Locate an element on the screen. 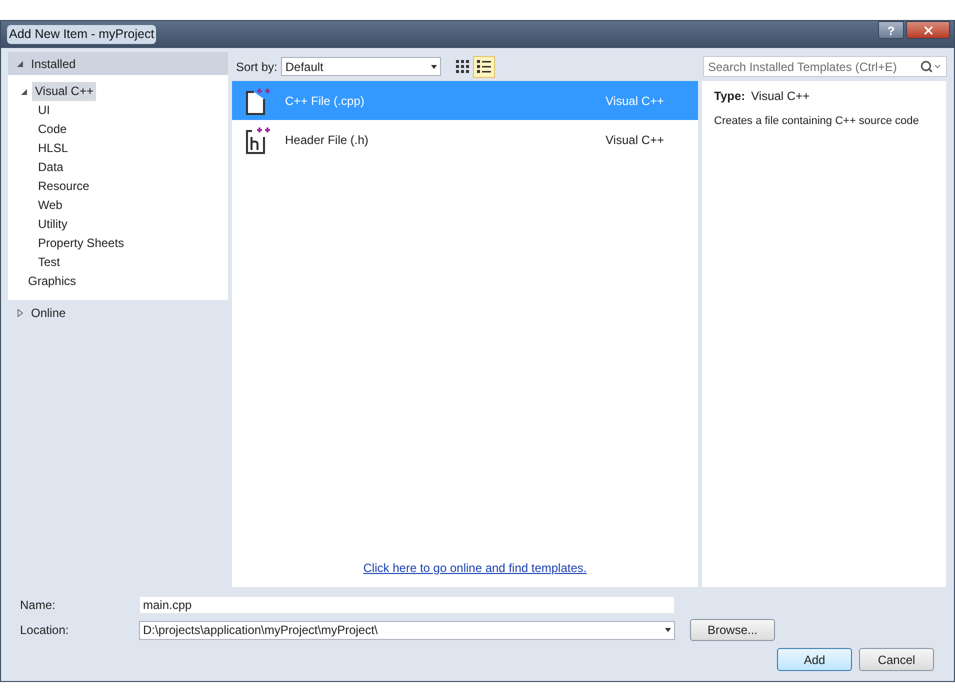  type-value: Visual C++ is located at coordinates (780, 96).